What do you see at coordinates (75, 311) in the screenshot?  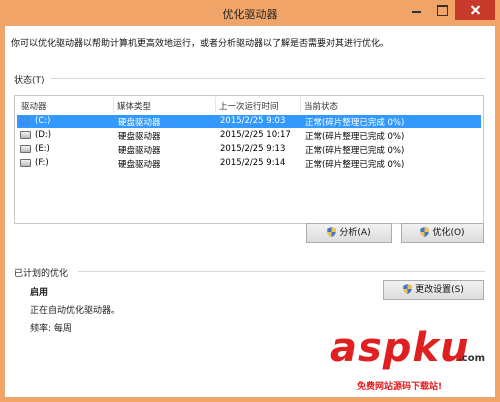 I see `schedule-description: 正在自动优化驱动器。` at bounding box center [75, 311].